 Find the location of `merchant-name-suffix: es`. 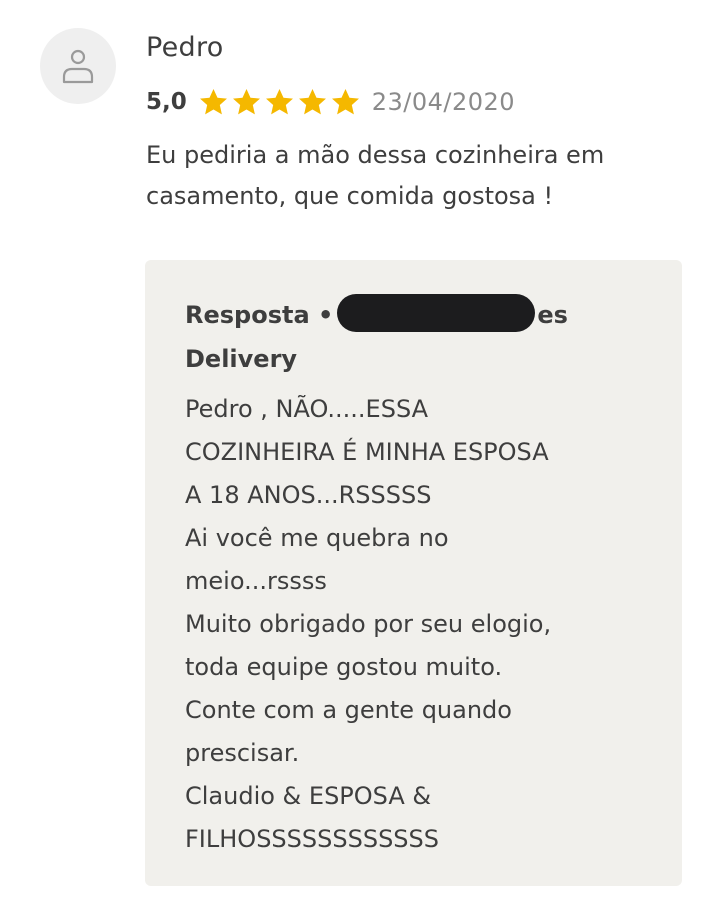

merchant-name-suffix: es is located at coordinates (552, 315).